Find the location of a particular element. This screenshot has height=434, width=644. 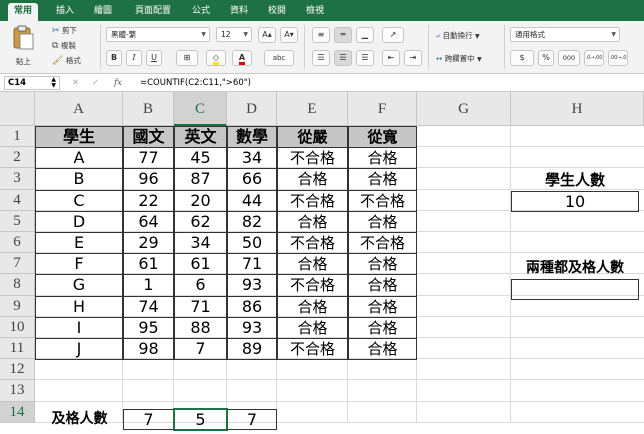

align-top-button: ≡ is located at coordinates (321, 35).